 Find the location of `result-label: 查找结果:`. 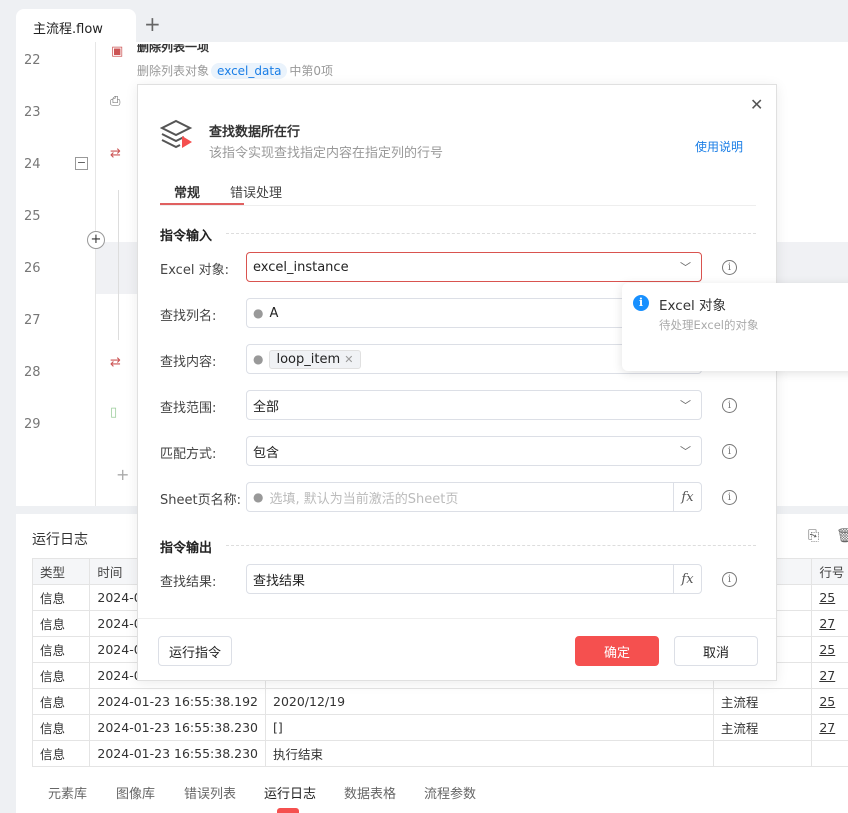

result-label: 查找结果: is located at coordinates (188, 582).